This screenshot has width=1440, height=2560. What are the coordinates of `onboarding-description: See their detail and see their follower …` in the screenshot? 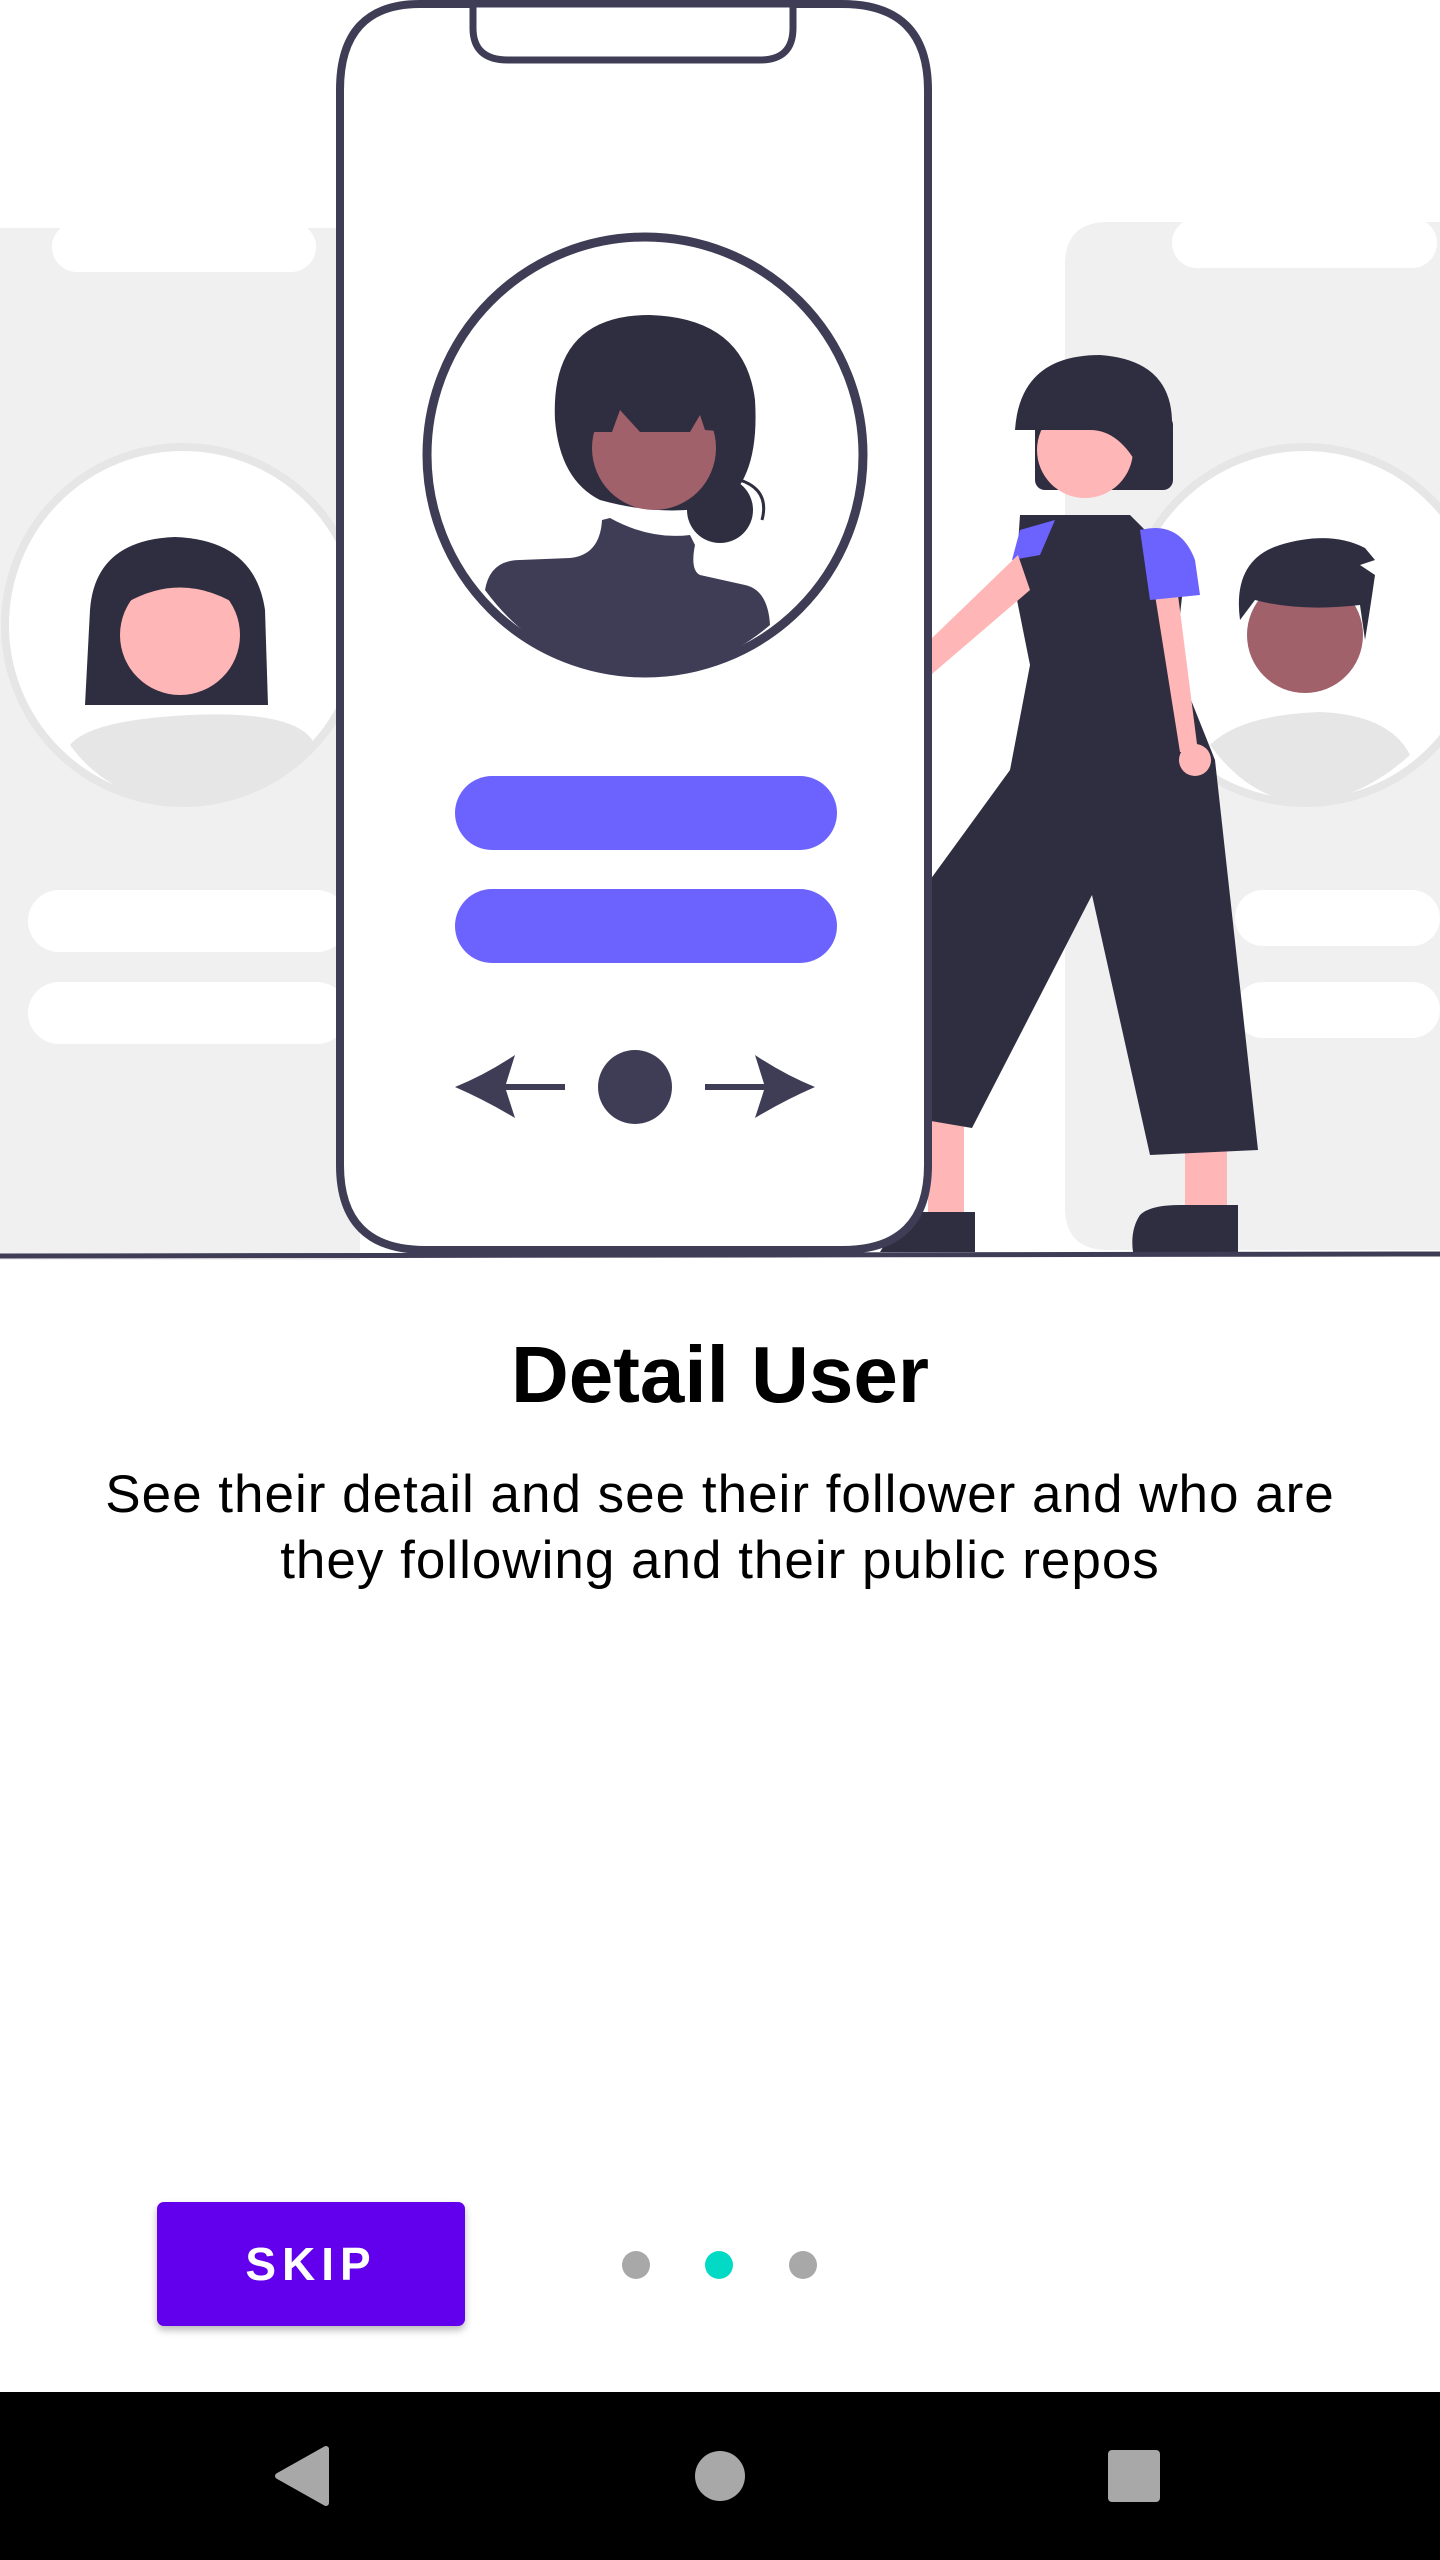 It's located at (720, 1527).